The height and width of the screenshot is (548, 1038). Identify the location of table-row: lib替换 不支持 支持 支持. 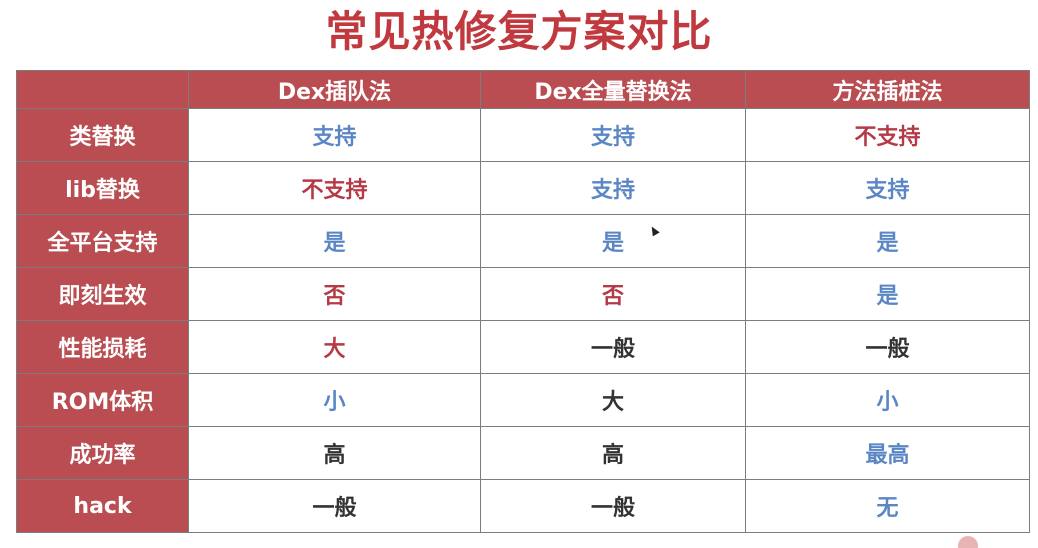
(523, 188).